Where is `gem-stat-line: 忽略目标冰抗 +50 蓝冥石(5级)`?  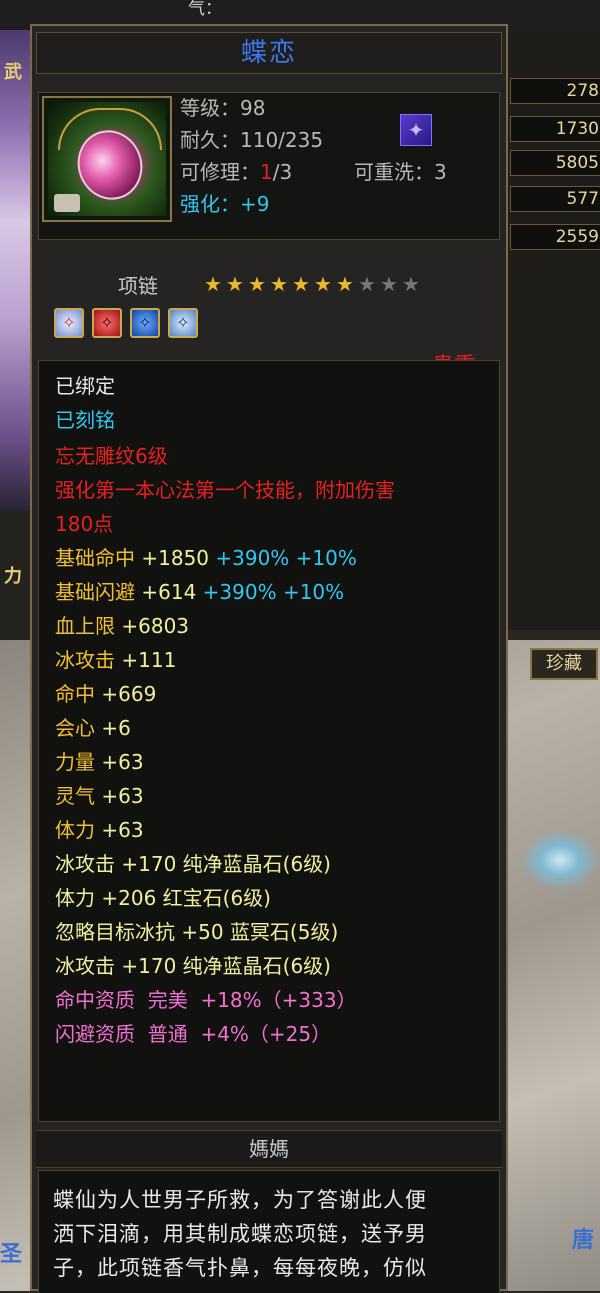 gem-stat-line: 忽略目标冰抗 +50 蓝冥石(5级) is located at coordinates (197, 932).